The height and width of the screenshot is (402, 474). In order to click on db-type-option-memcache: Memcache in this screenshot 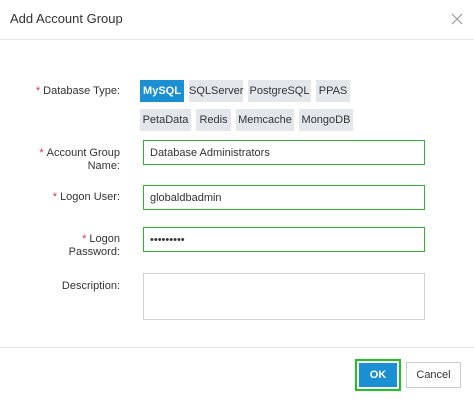, I will do `click(265, 120)`.